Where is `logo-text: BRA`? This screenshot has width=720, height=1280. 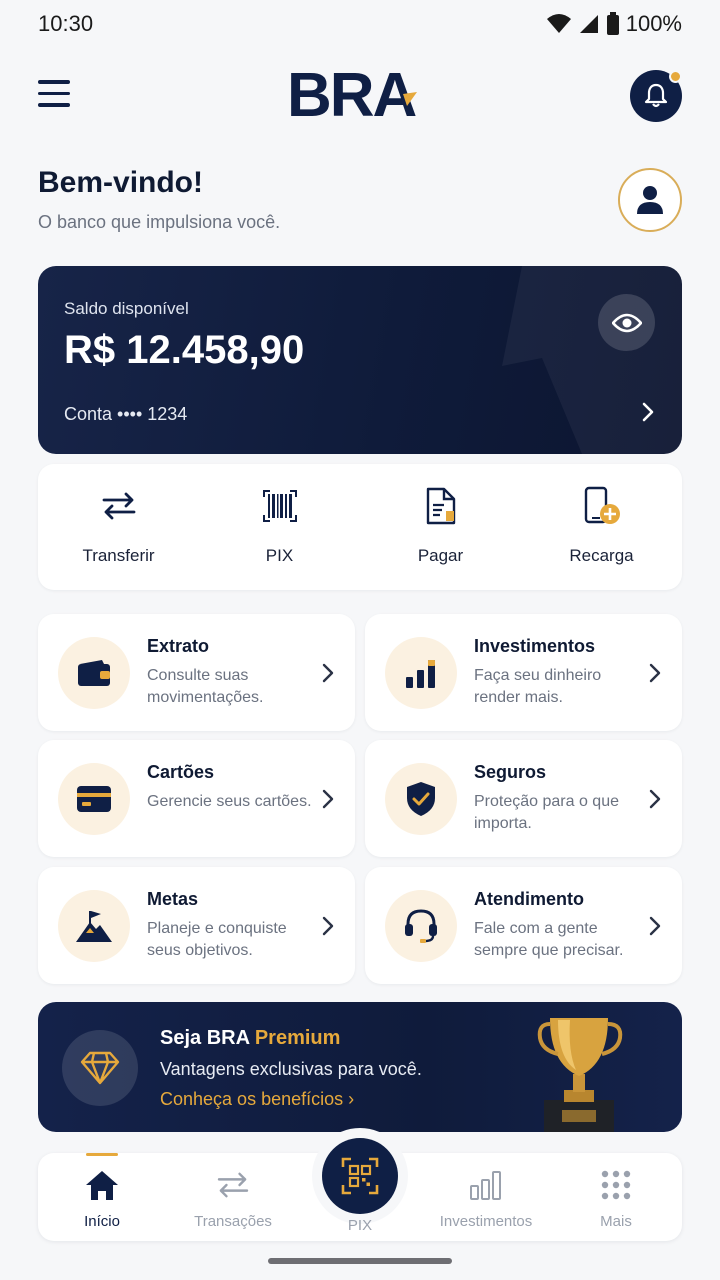 logo-text: BRA is located at coordinates (352, 94).